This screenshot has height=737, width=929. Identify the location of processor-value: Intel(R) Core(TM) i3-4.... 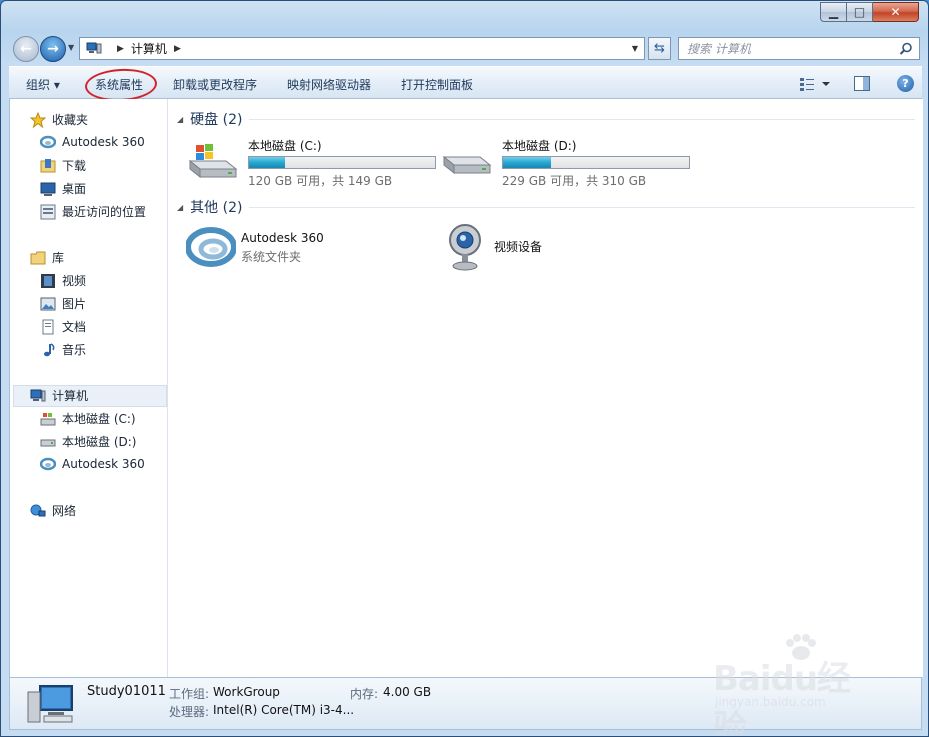
(284, 710).